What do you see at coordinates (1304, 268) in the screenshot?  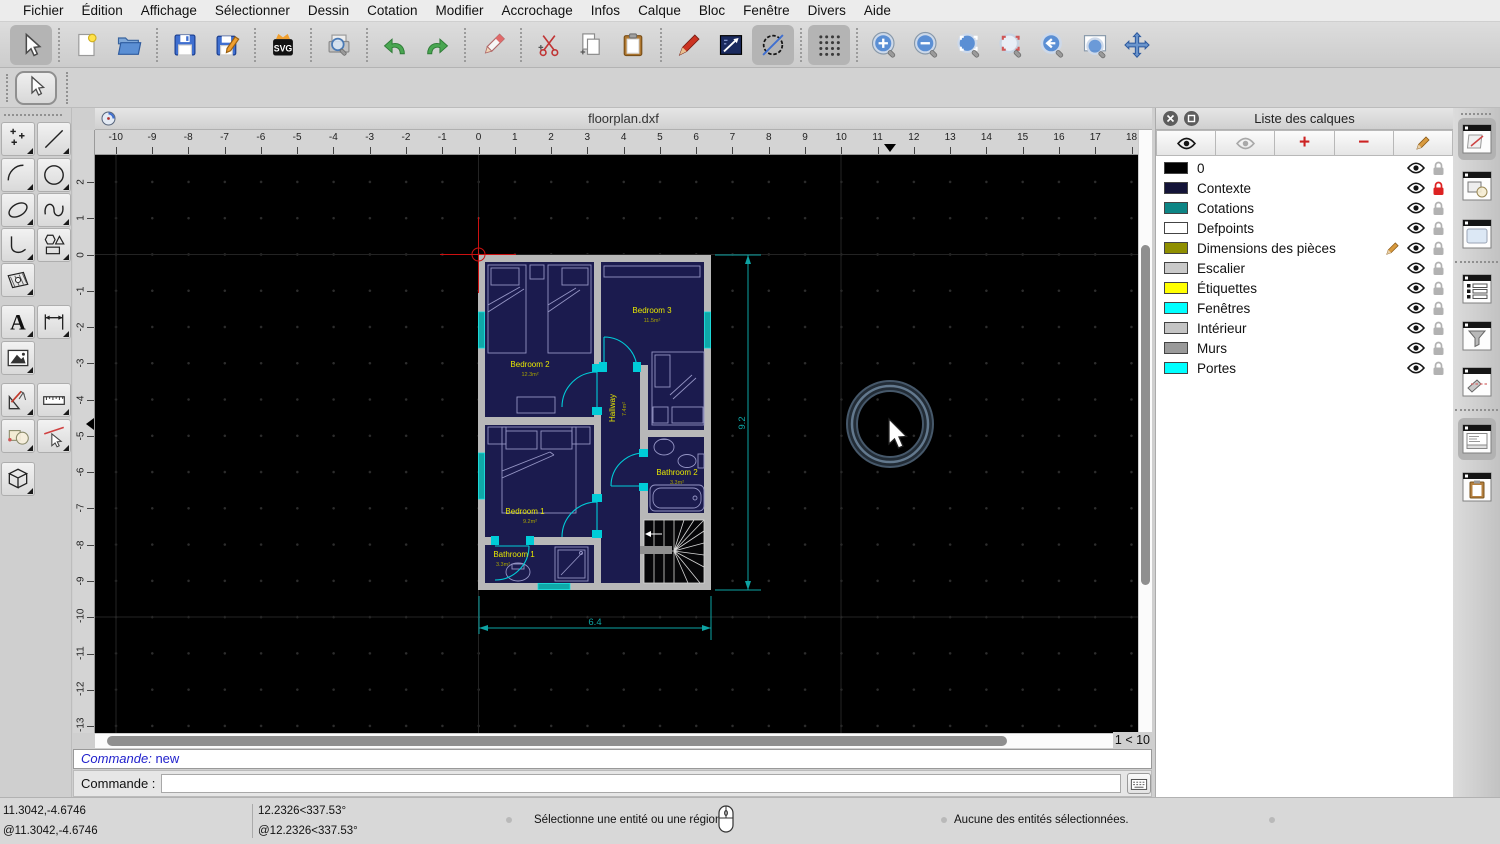 I see `layer-row-5: Escalier` at bounding box center [1304, 268].